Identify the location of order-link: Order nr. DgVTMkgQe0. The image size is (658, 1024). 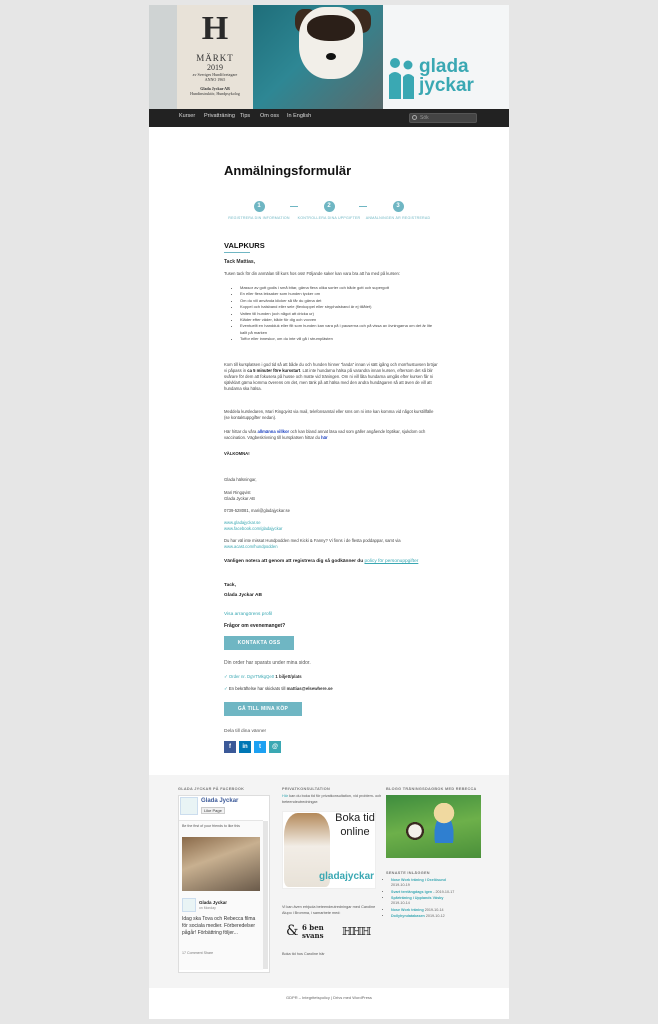
(251, 676).